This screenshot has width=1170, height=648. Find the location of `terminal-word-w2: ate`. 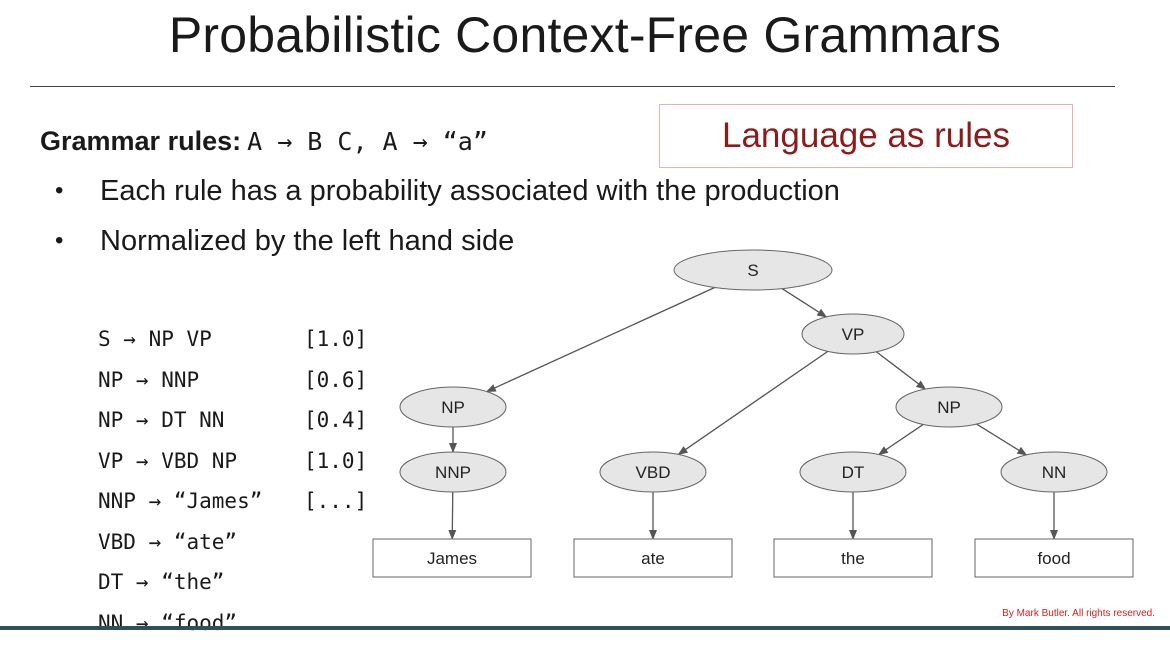

terminal-word-w2: ate is located at coordinates (653, 558).